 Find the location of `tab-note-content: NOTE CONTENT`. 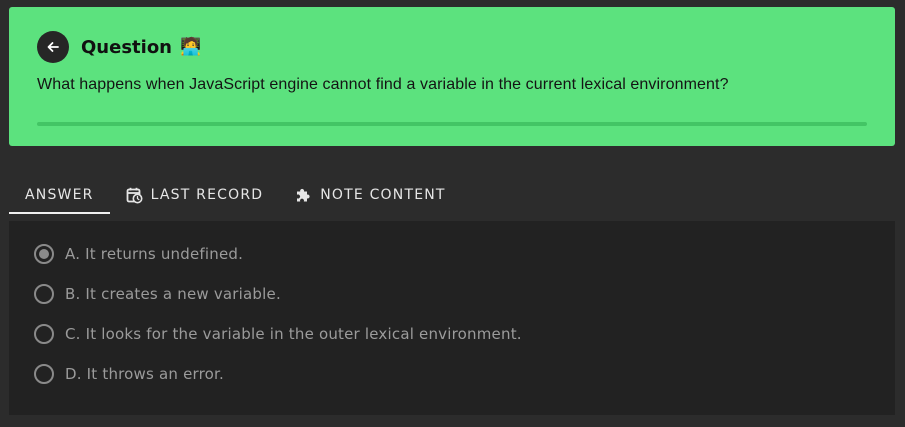

tab-note-content: NOTE CONTENT is located at coordinates (370, 195).